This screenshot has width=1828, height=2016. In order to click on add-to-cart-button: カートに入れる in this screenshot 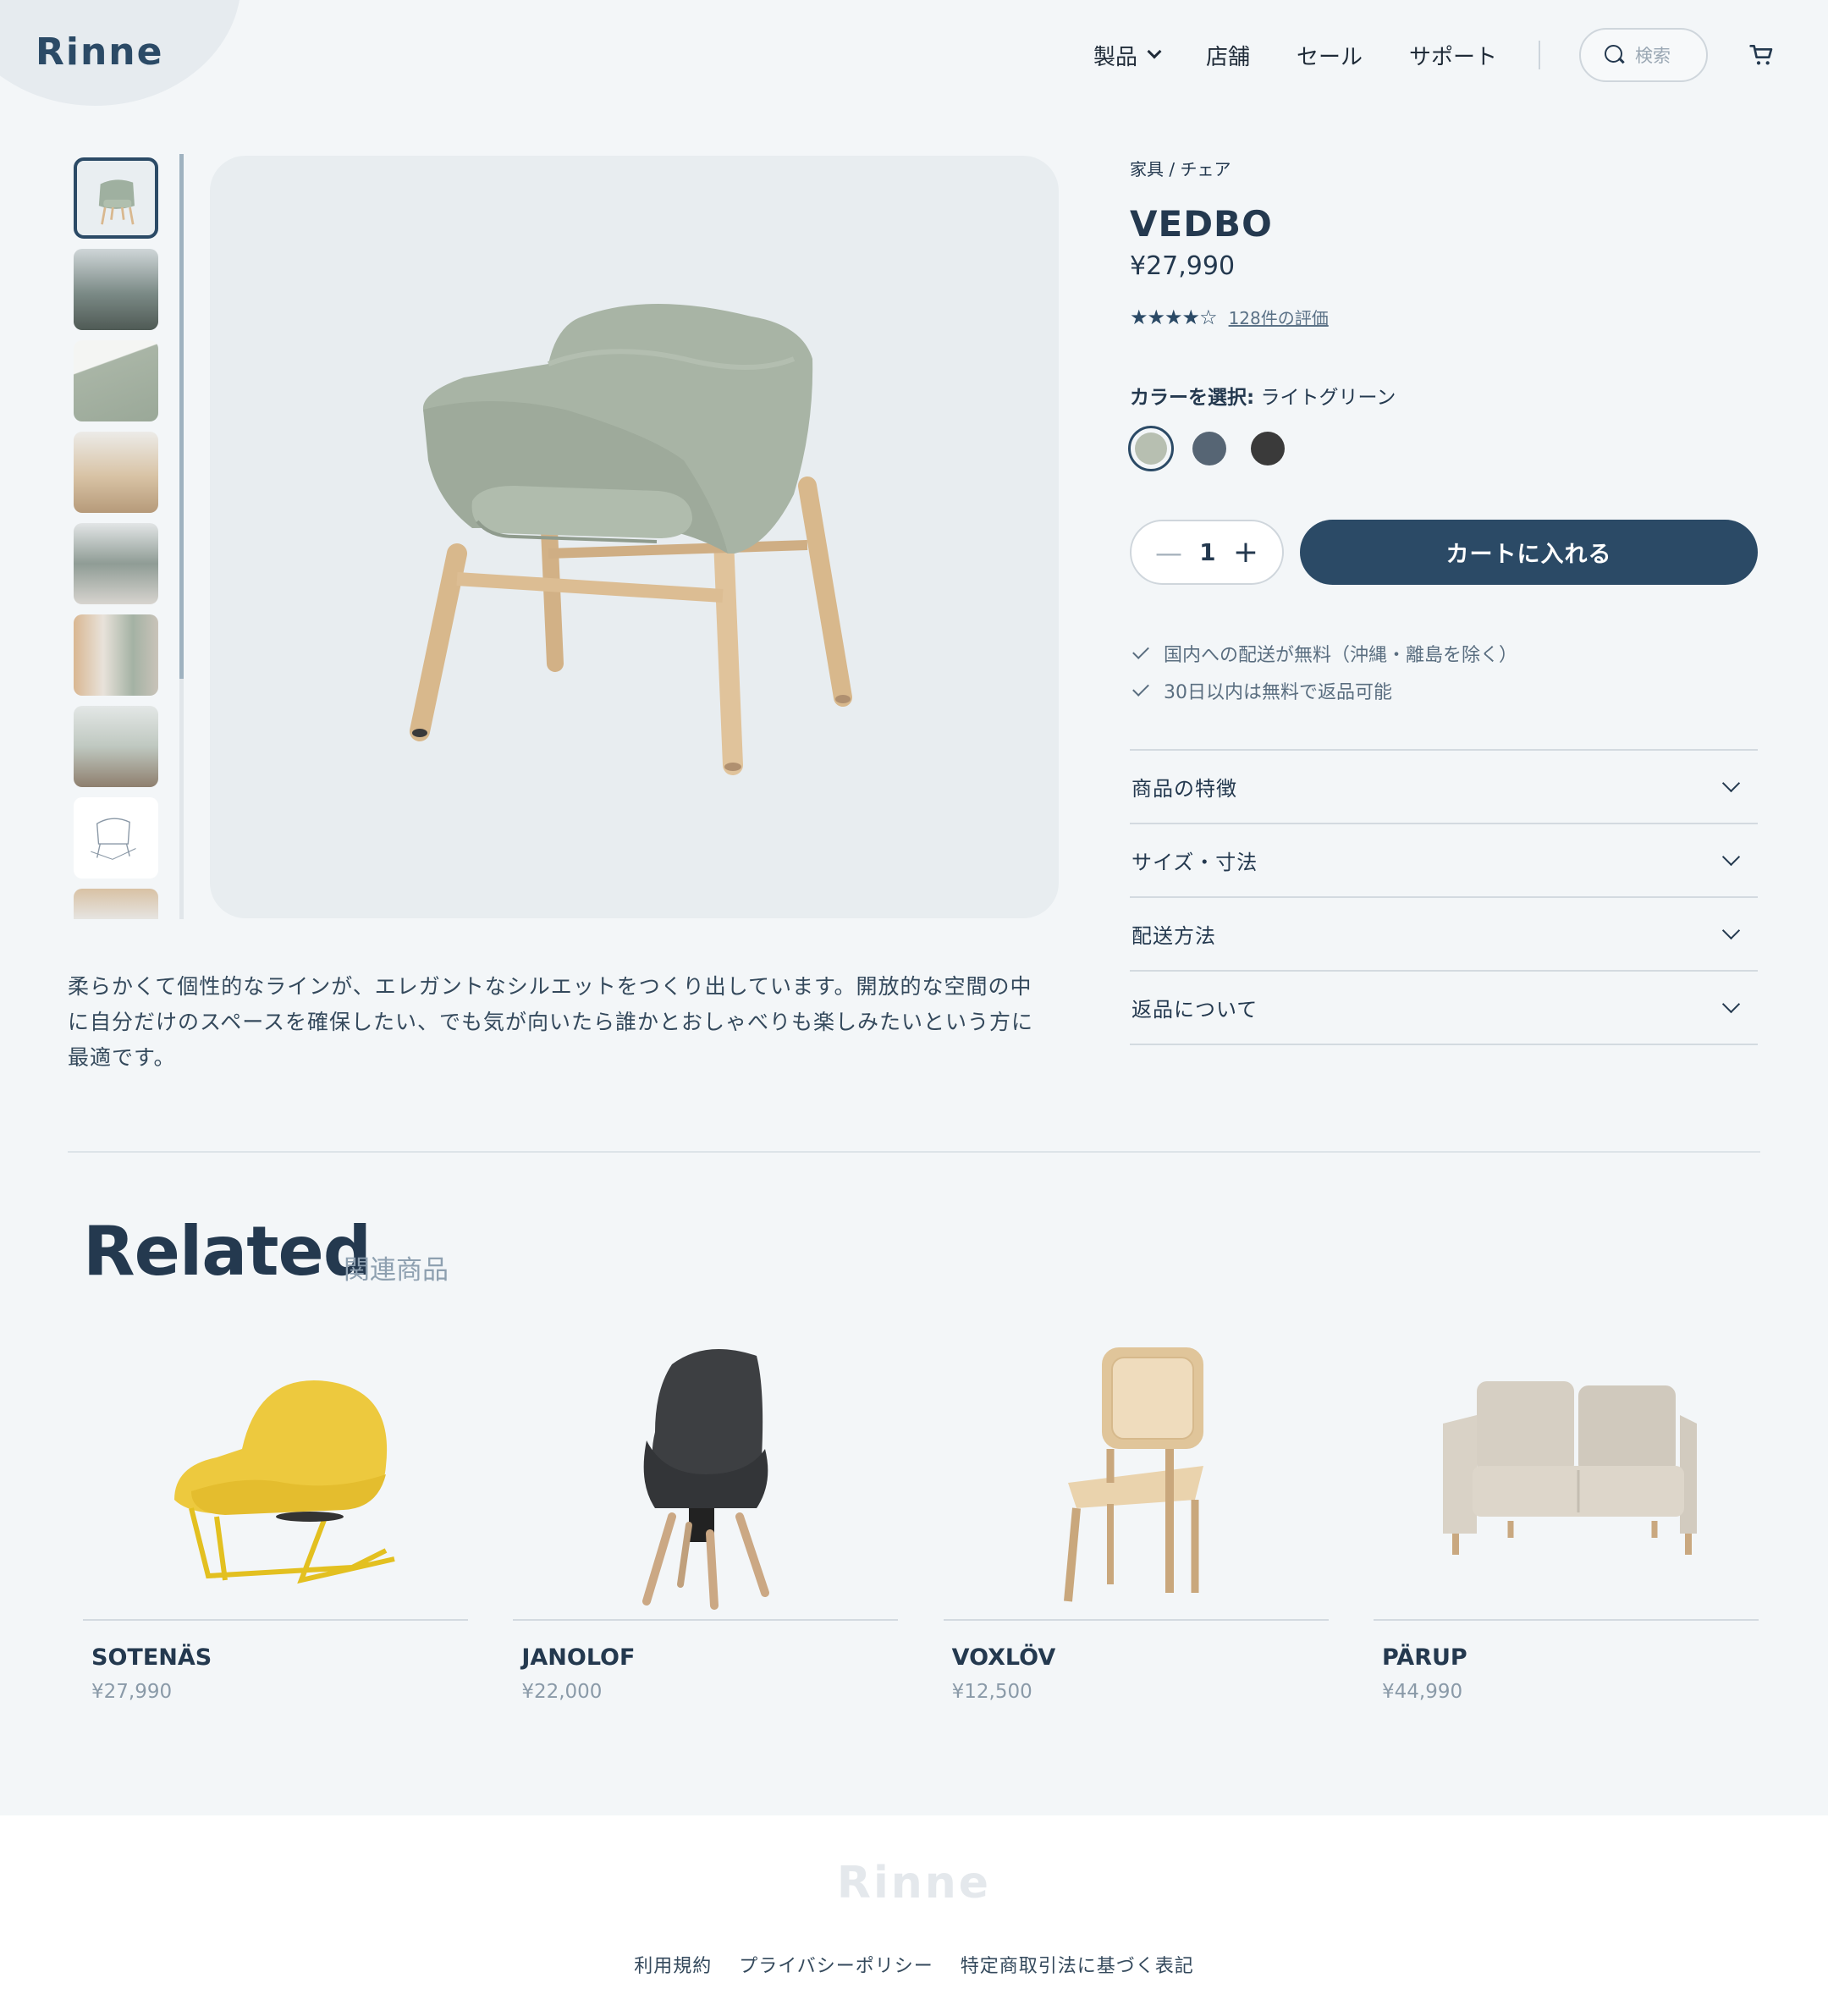, I will do `click(1529, 552)`.